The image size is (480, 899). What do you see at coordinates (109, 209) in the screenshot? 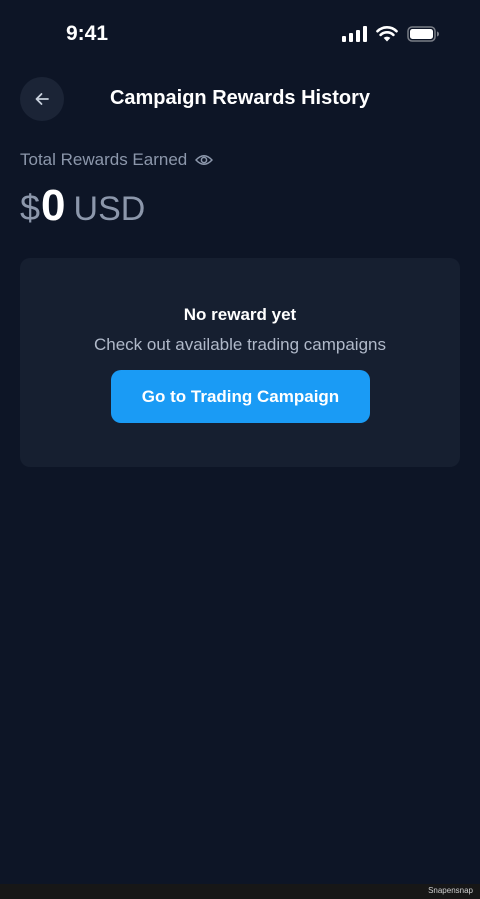
I see `currency-code: USD` at bounding box center [109, 209].